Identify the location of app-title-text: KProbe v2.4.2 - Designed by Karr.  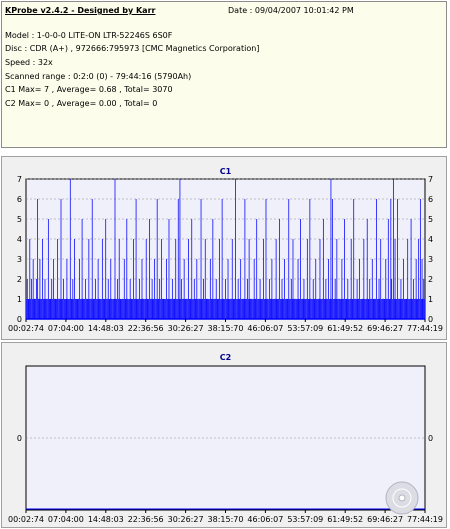
(80, 10).